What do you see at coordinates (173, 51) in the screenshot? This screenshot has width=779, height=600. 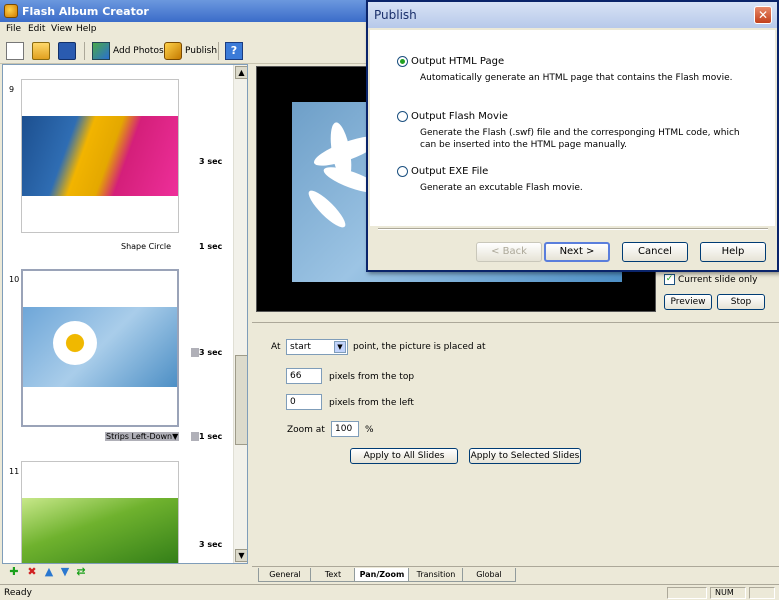 I see `publish-icon` at bounding box center [173, 51].